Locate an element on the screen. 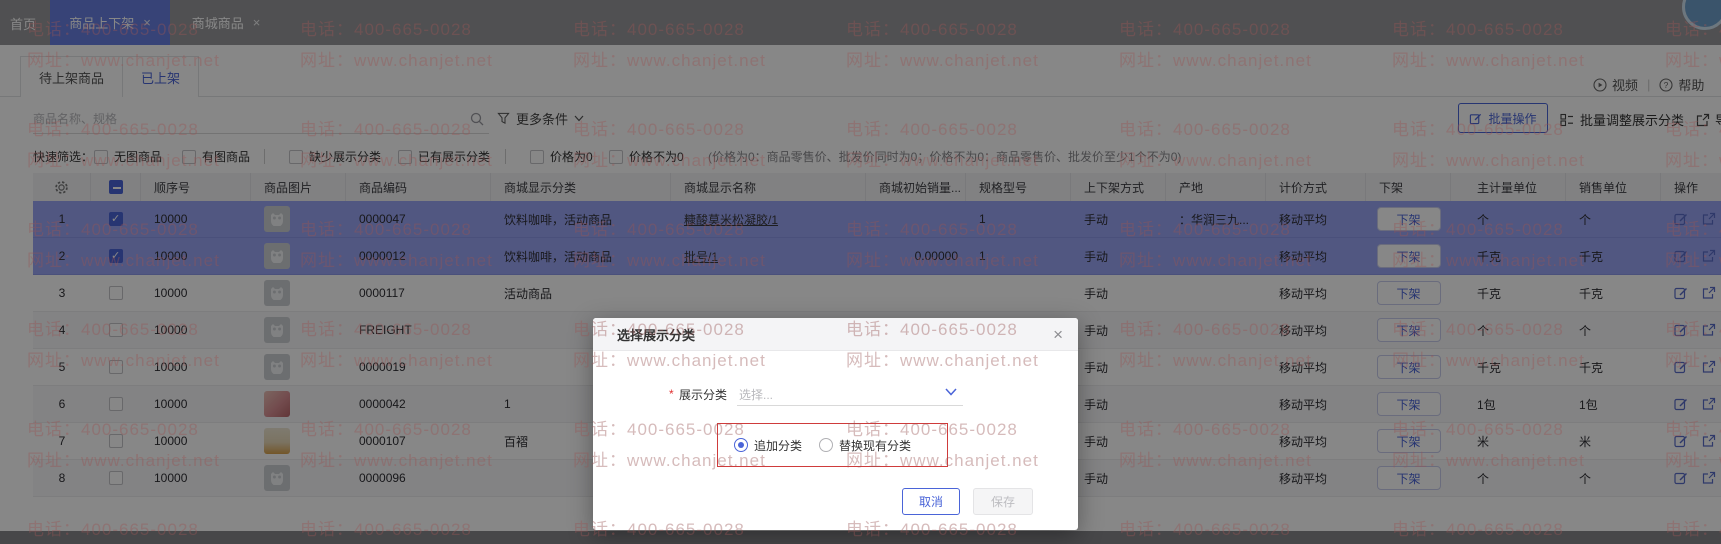  required-mark: * is located at coordinates (671, 394).